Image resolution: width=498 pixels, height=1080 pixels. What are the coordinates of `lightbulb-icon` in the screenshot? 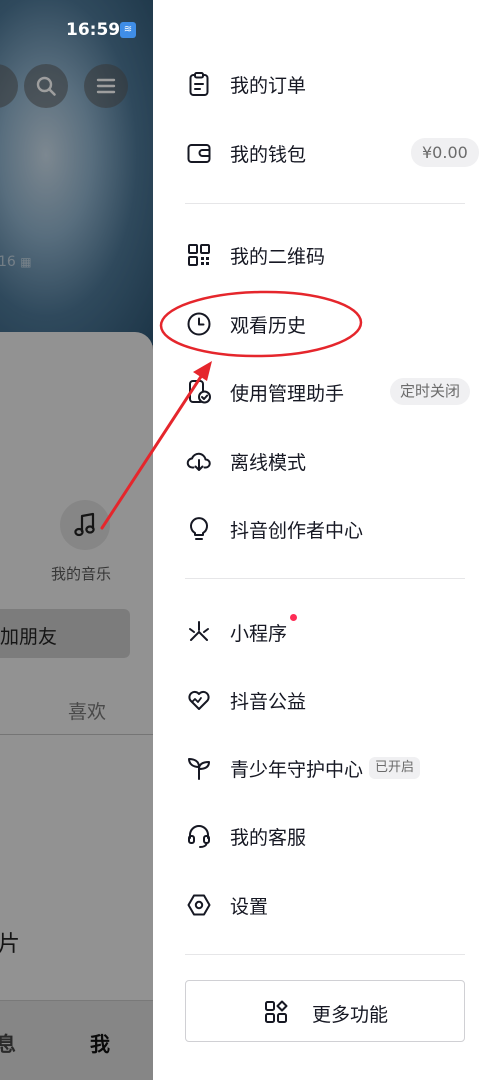 It's located at (199, 528).